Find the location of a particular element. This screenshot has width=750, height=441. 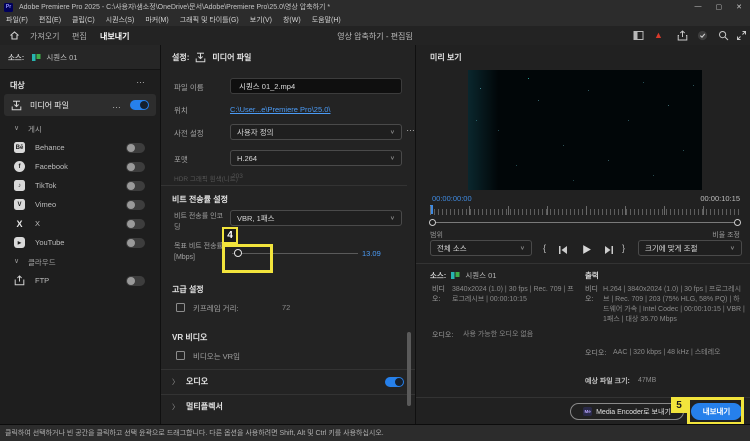

sidebar-item-youtube: ▶ YouTube is located at coordinates (80, 242).